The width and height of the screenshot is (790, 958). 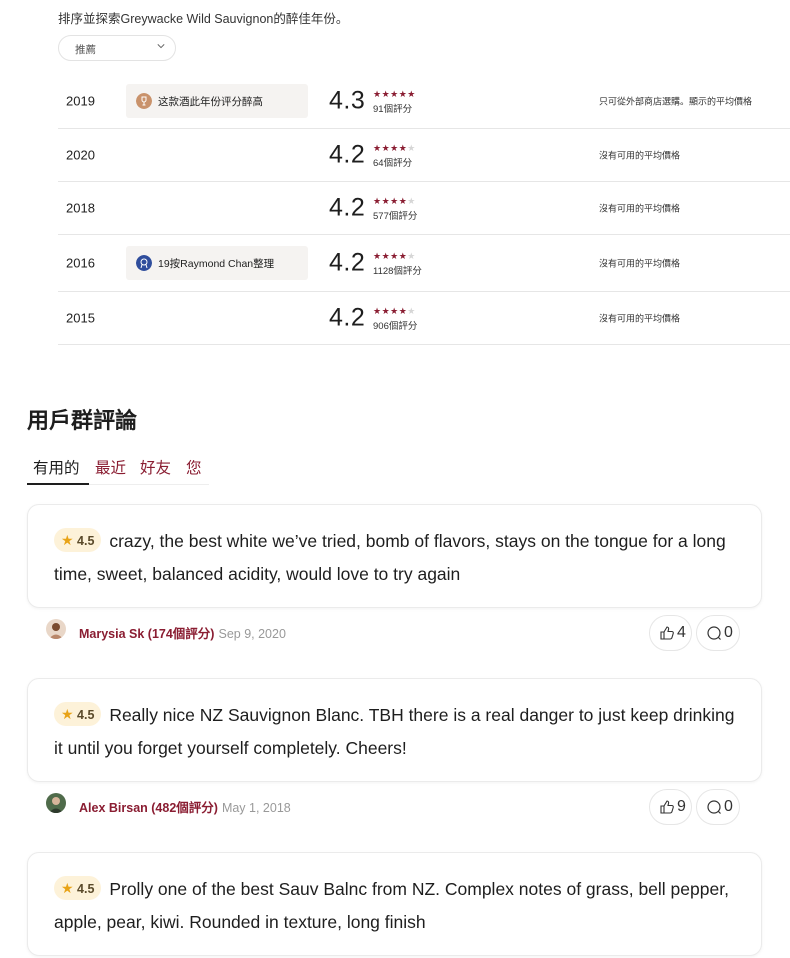 I want to click on review-author: Alex Birsan (482個評分) May 1, 2018, so click(x=185, y=806).